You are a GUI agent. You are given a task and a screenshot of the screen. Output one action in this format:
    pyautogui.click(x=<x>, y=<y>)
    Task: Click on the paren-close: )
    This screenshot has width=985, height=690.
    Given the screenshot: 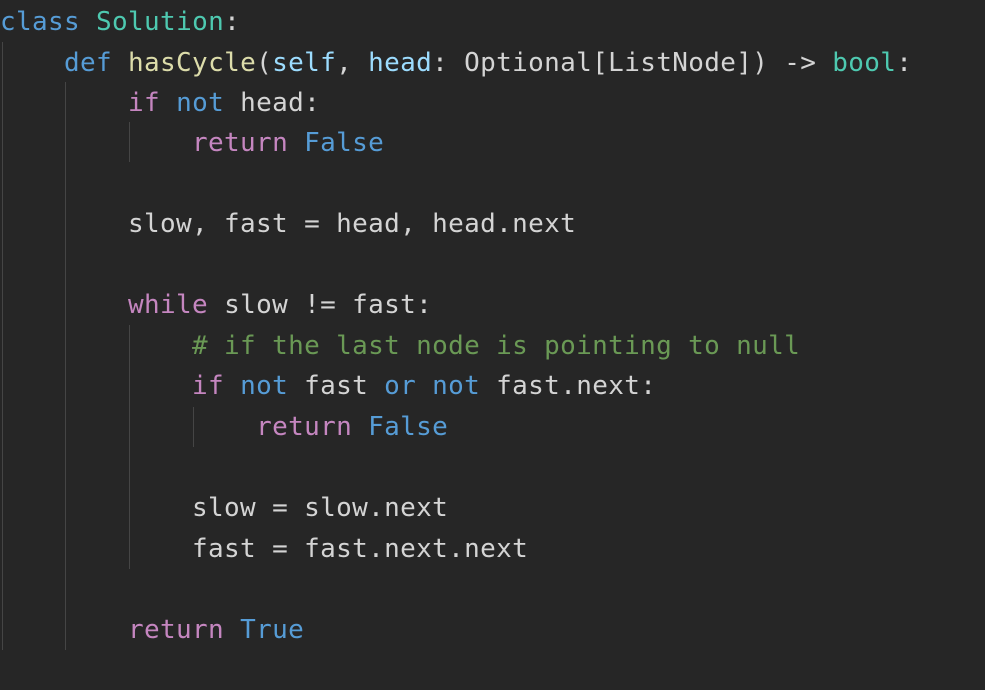 What is the action you would take?
    pyautogui.click(x=760, y=63)
    